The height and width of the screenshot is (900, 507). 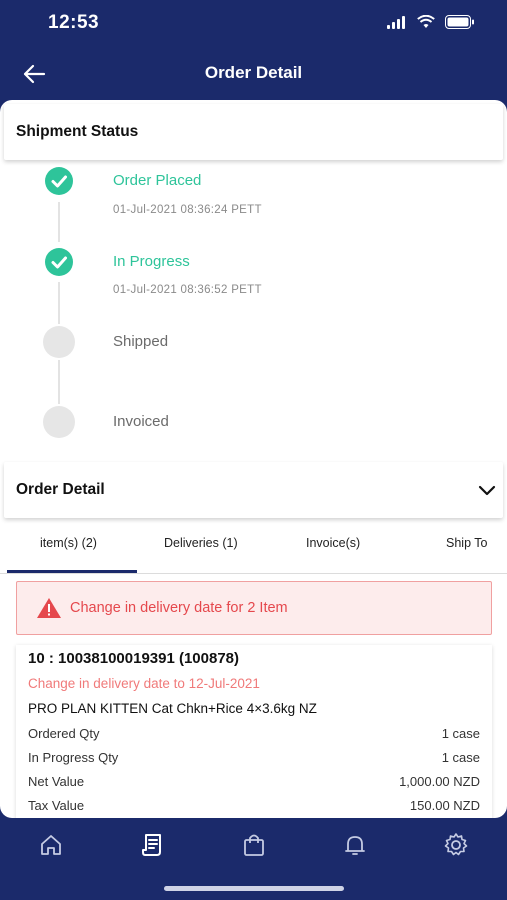 What do you see at coordinates (72, 571) in the screenshot?
I see `active-tab-indicator` at bounding box center [72, 571].